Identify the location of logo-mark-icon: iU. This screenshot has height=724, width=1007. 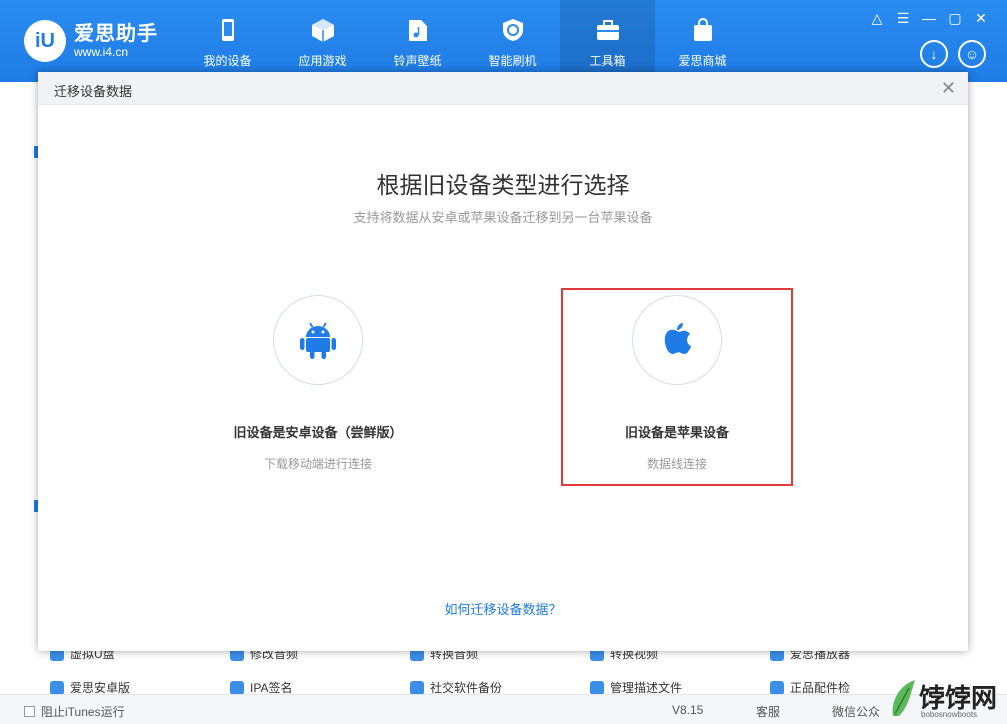
(45, 41).